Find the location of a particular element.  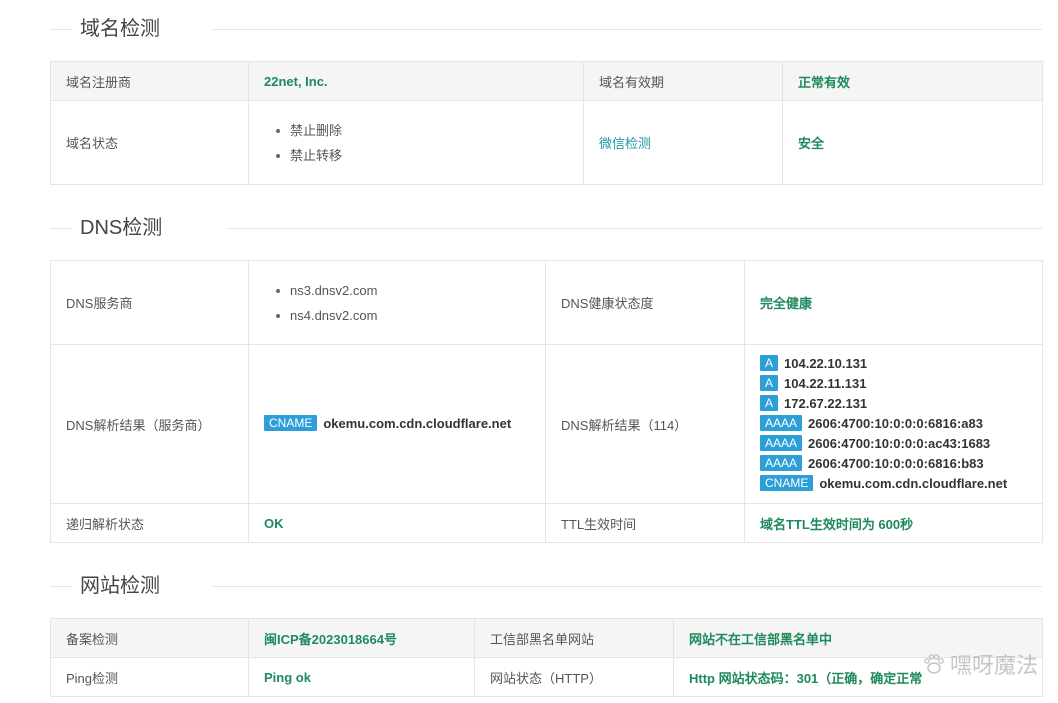

list-item: 禁止转移 is located at coordinates (422, 155).